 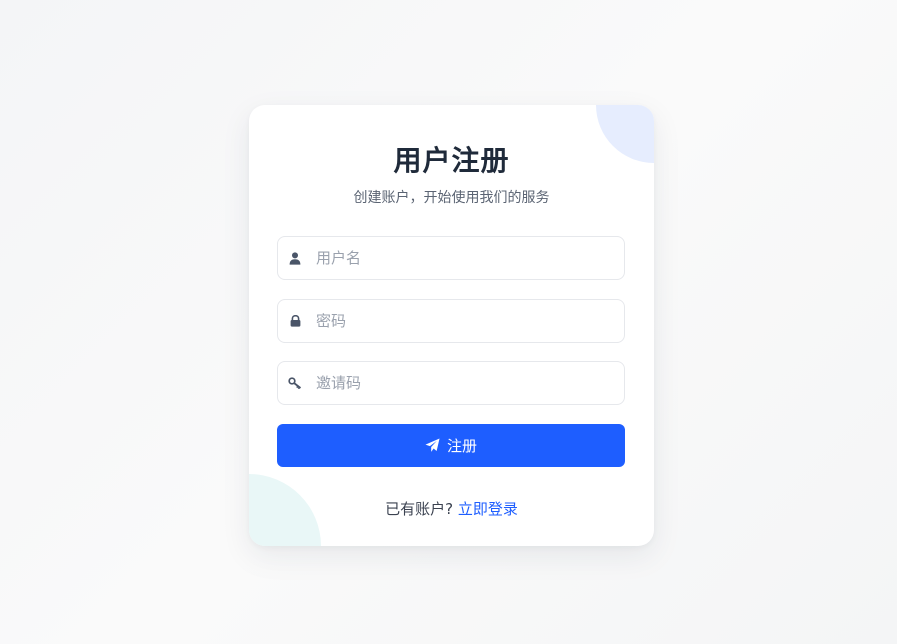 I want to click on register-button: 注册, so click(x=451, y=445).